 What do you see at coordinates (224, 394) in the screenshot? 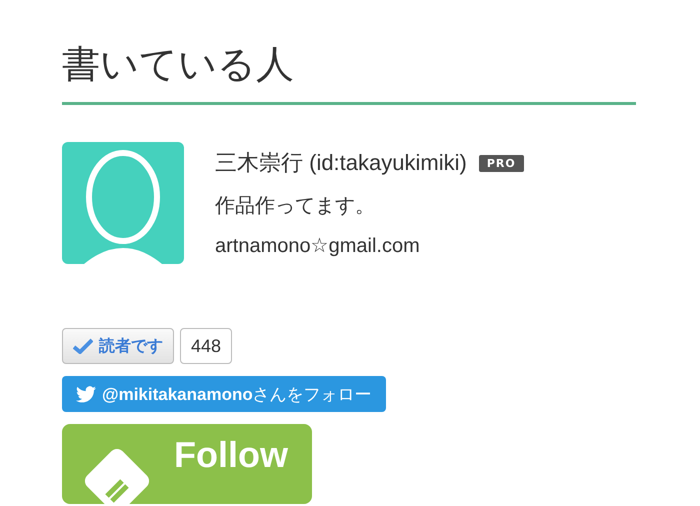
I see `twitter-follow-button: @mikitakanamonoさんをフォロー` at bounding box center [224, 394].